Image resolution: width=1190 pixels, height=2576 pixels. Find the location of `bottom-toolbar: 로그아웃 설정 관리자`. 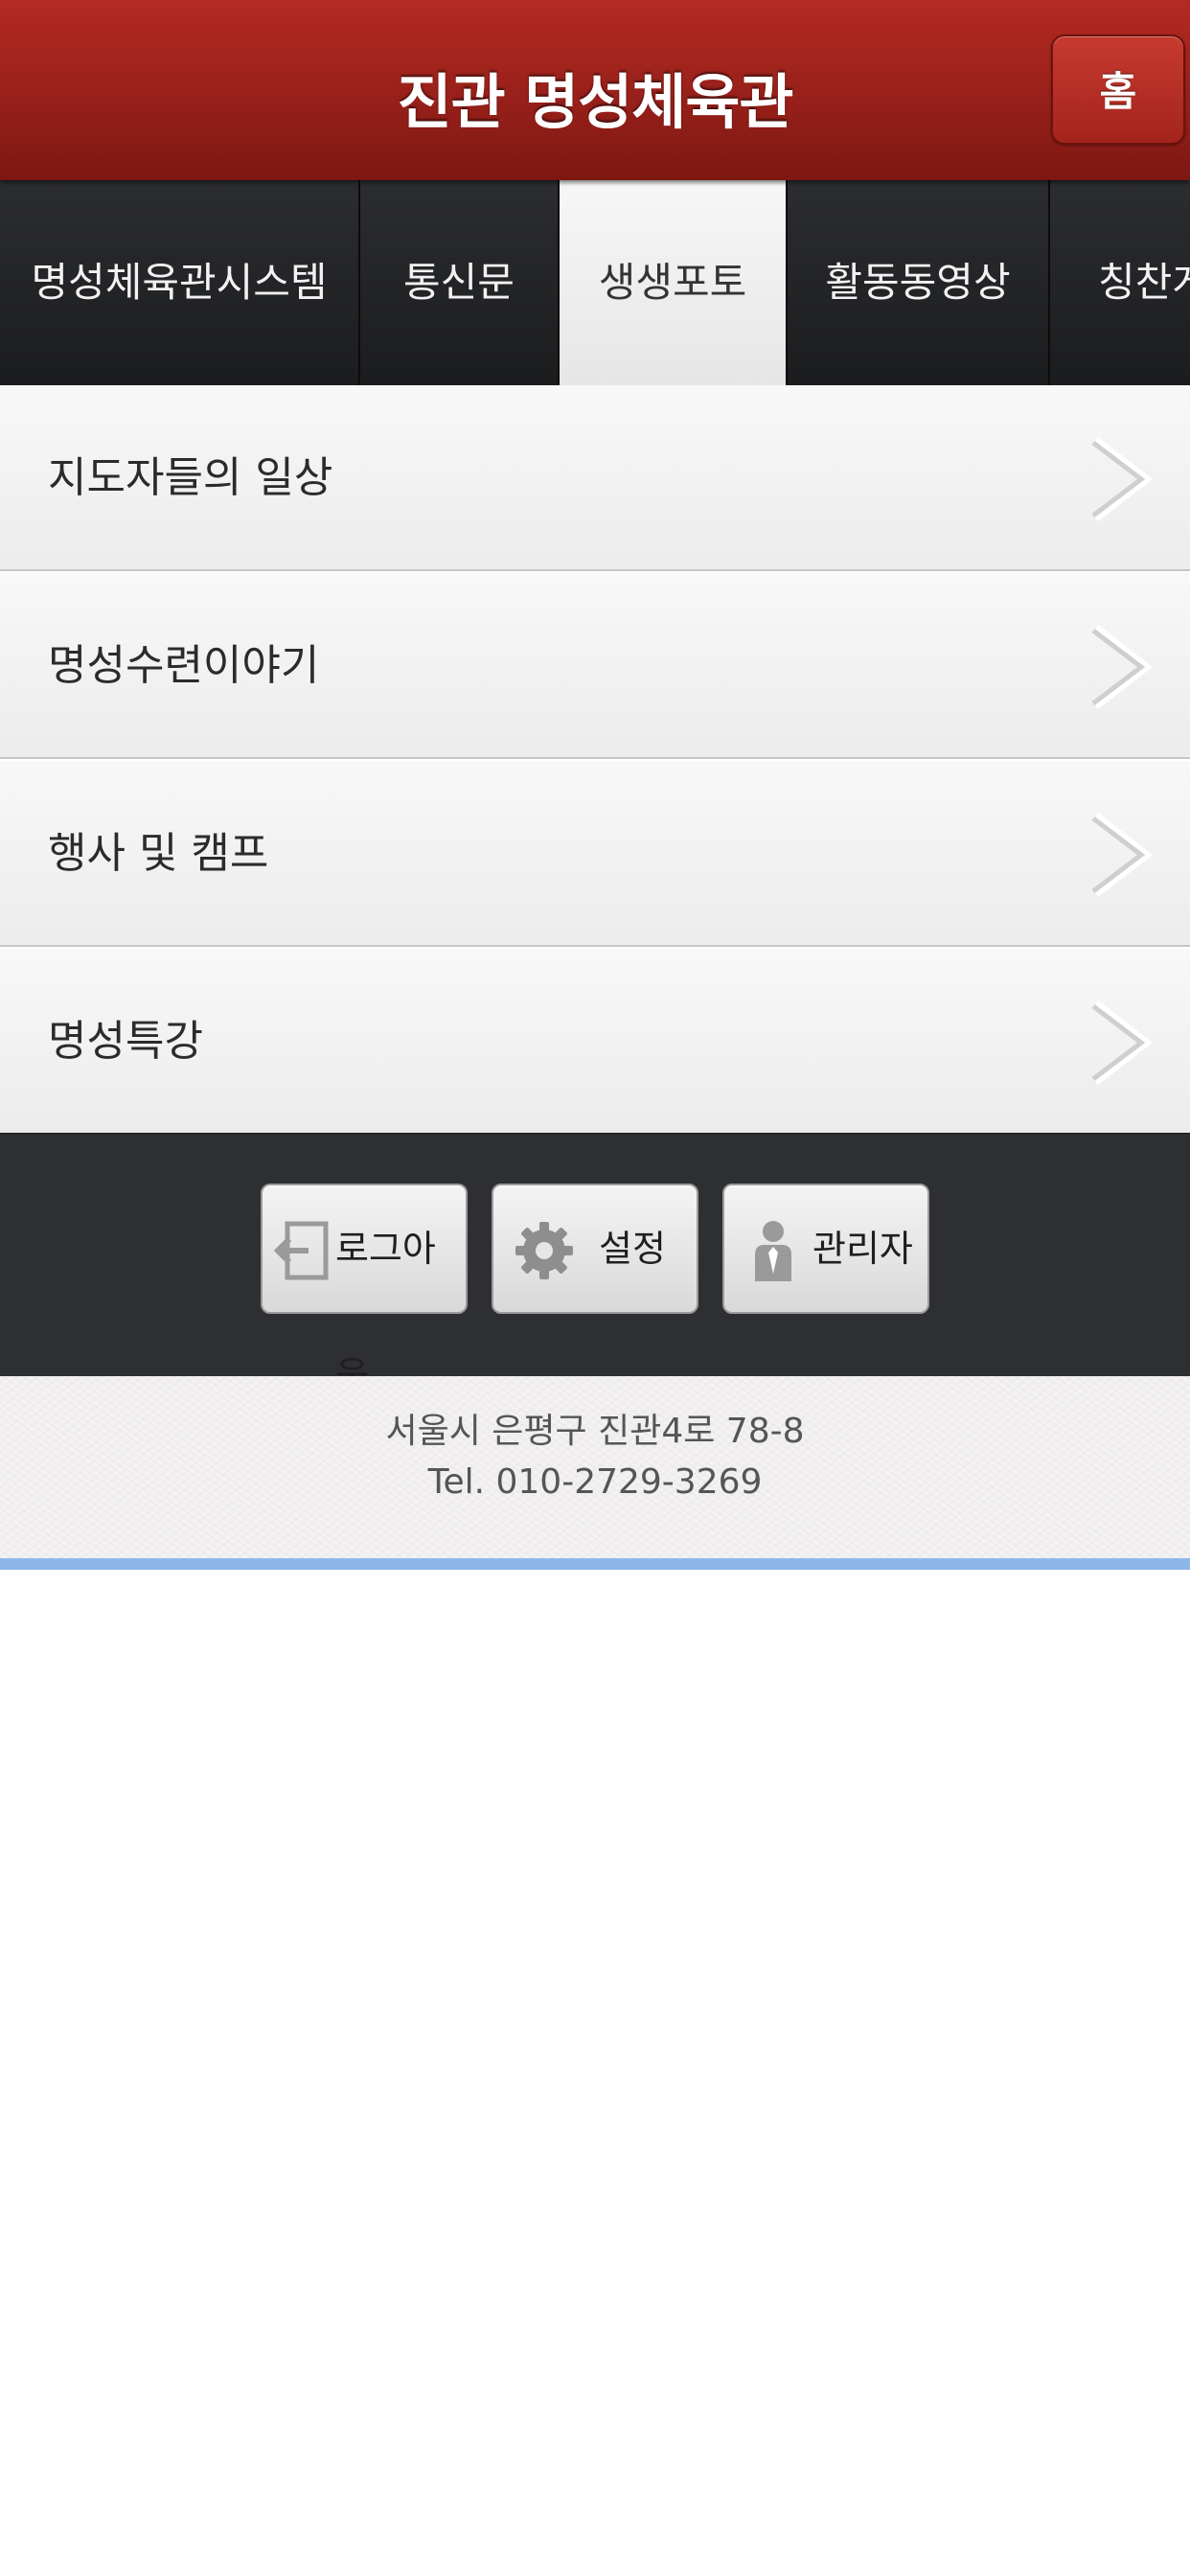

bottom-toolbar: 로그아웃 설정 관리자 is located at coordinates (595, 1264).